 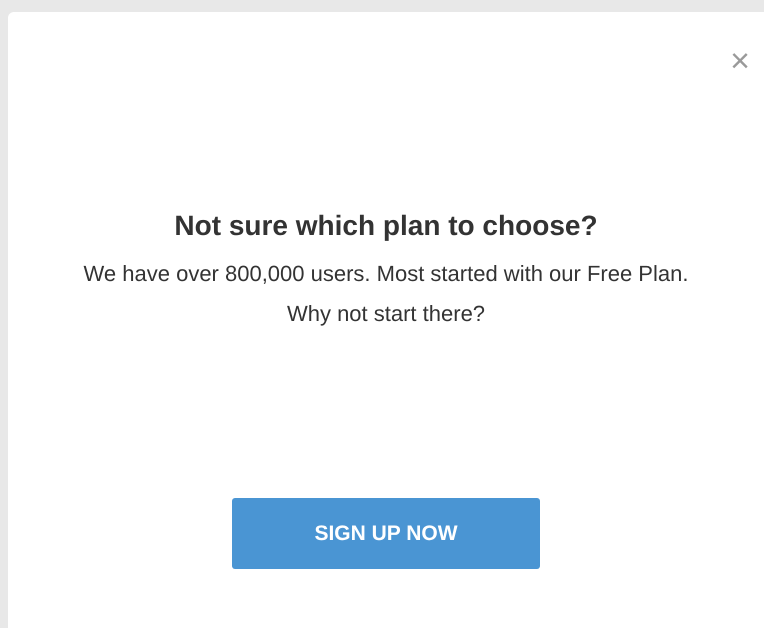 What do you see at coordinates (386, 294) in the screenshot?
I see `dialog-message: We have over 800,000 users. Most started with our Free Plan. Why not start there?` at bounding box center [386, 294].